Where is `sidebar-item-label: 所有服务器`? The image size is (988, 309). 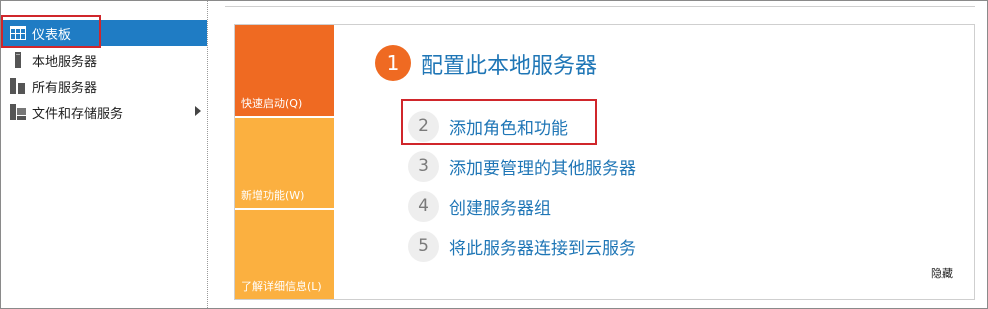
sidebar-item-label: 所有服务器 is located at coordinates (65, 88).